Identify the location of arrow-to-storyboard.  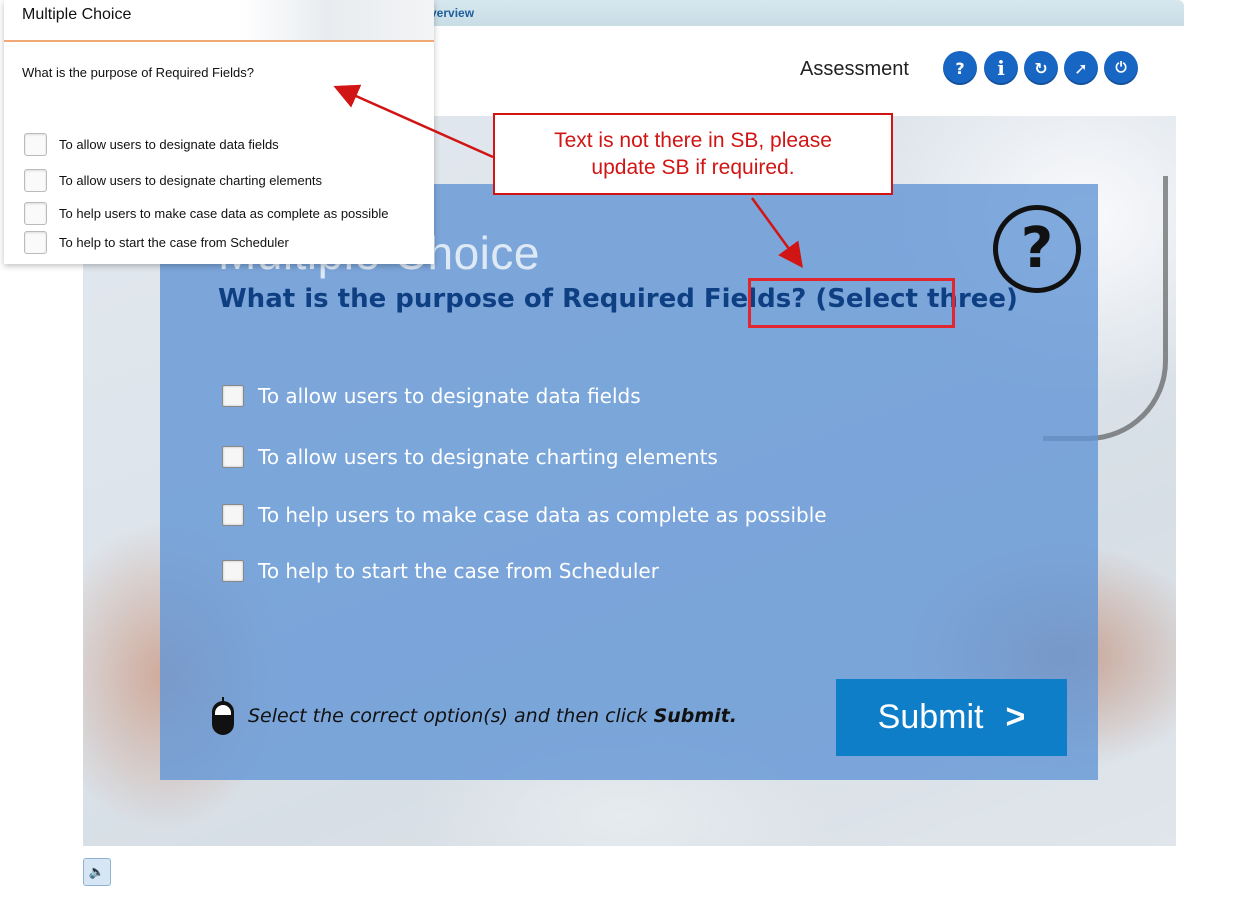
(413, 121).